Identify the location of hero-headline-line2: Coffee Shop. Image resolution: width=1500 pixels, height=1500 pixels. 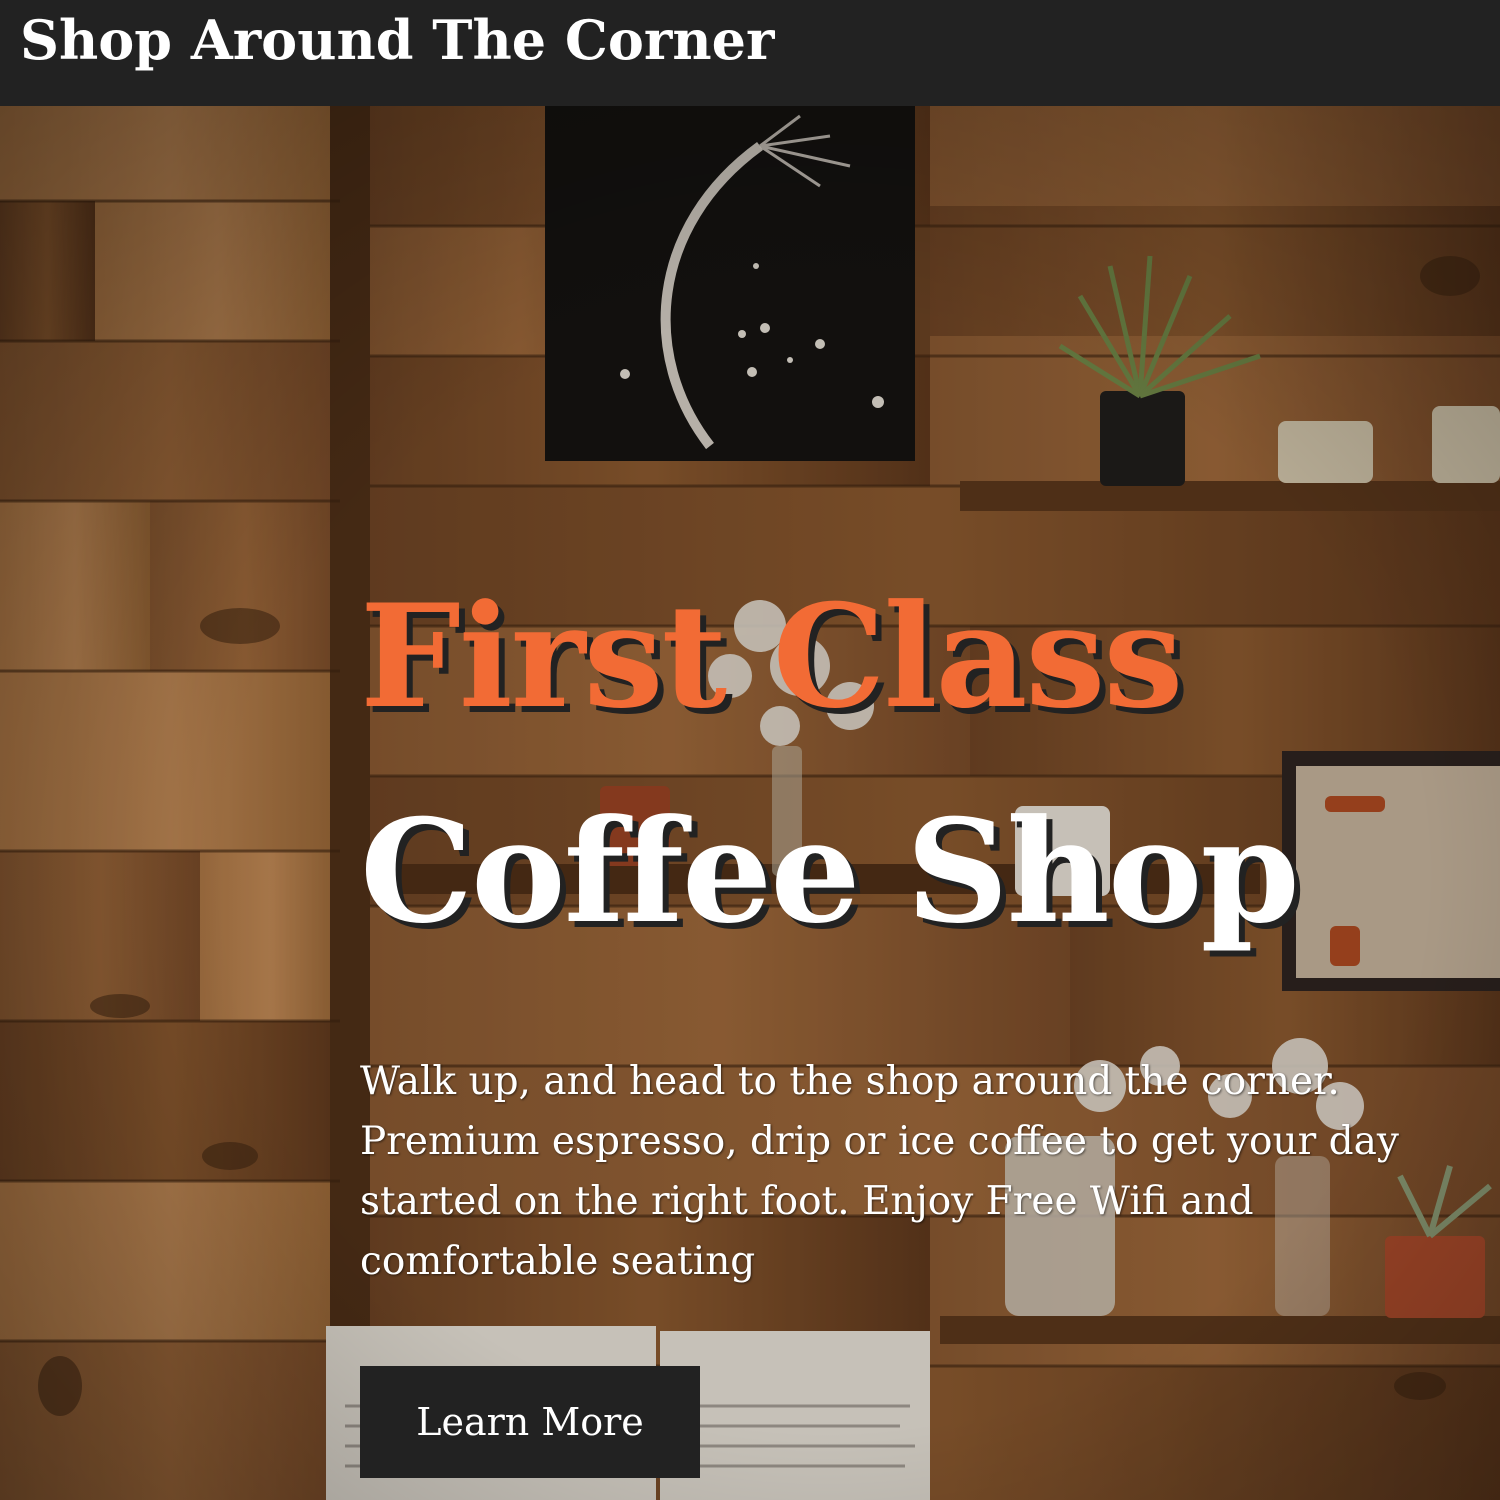
(830, 872).